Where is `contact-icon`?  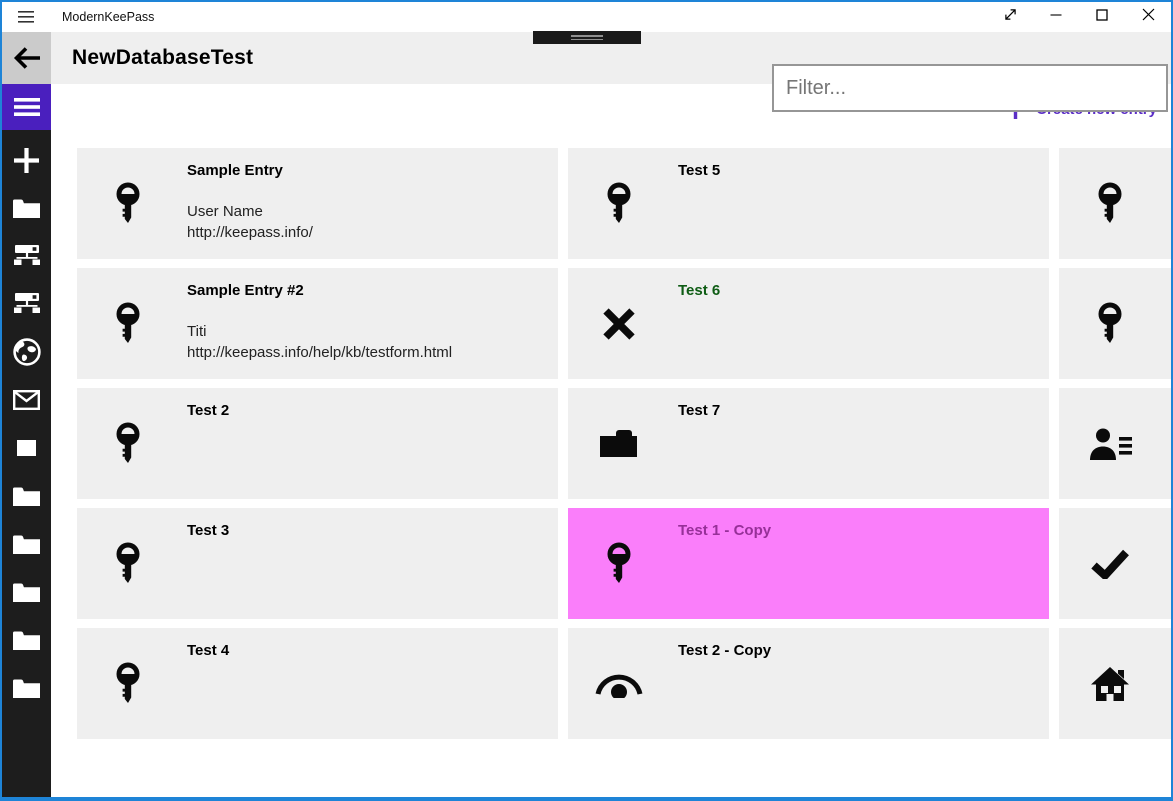
contact-icon is located at coordinates (1110, 444).